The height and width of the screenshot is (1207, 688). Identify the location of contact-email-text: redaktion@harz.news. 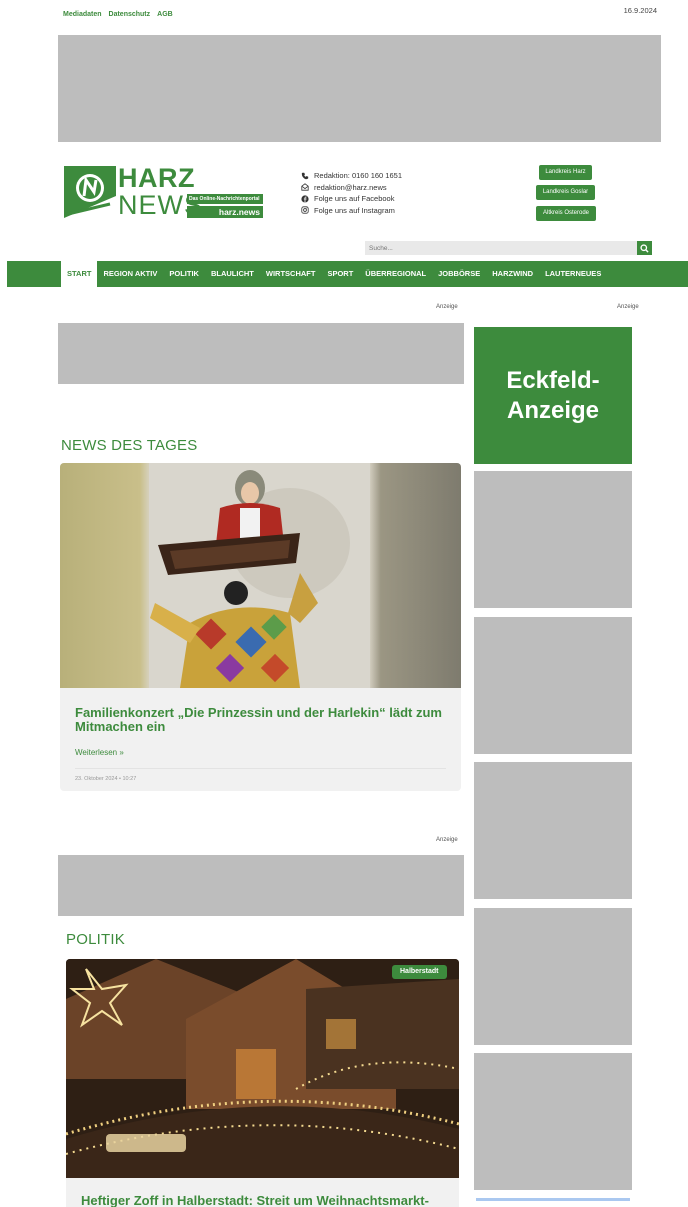
(350, 187).